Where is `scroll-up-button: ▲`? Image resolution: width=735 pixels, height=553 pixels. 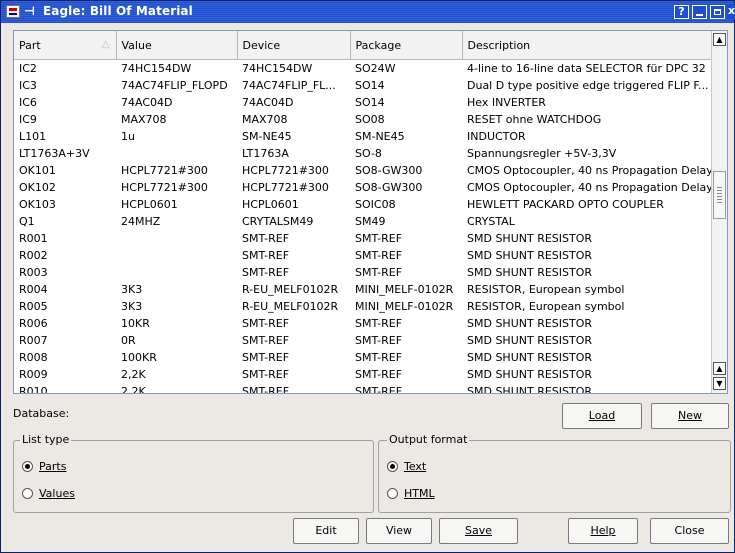
scroll-up-button: ▲ is located at coordinates (719, 368).